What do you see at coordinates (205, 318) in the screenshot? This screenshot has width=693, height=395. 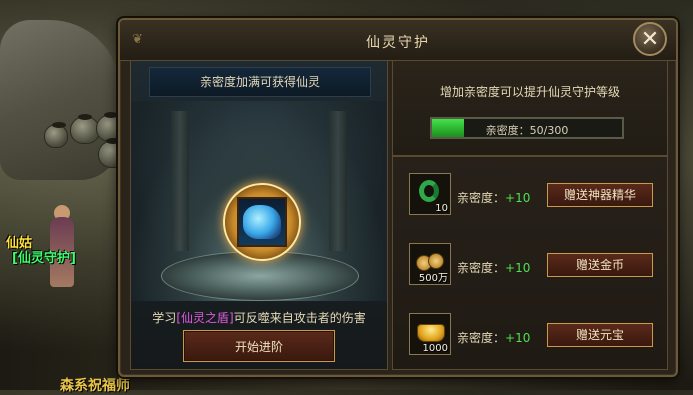 I see `skill-name: [仙灵之盾]` at bounding box center [205, 318].